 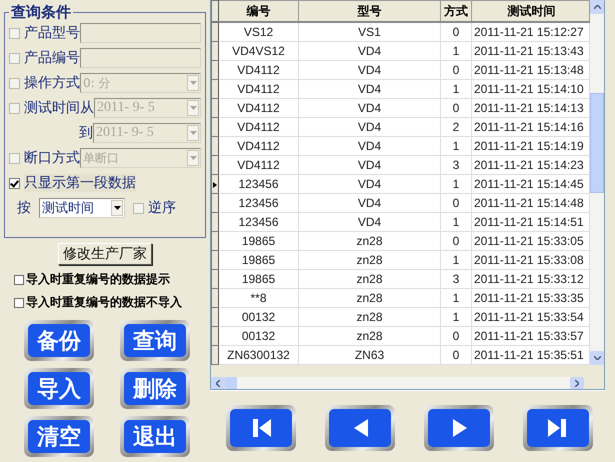 I want to click on table-cell: VS1, so click(x=369, y=32).